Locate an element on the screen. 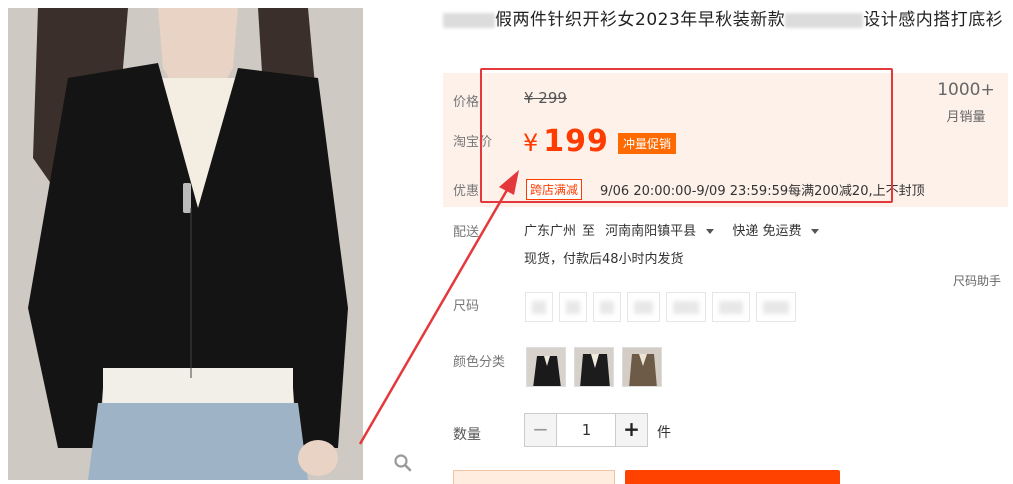  quantity-label: 数量 is located at coordinates (467, 435).